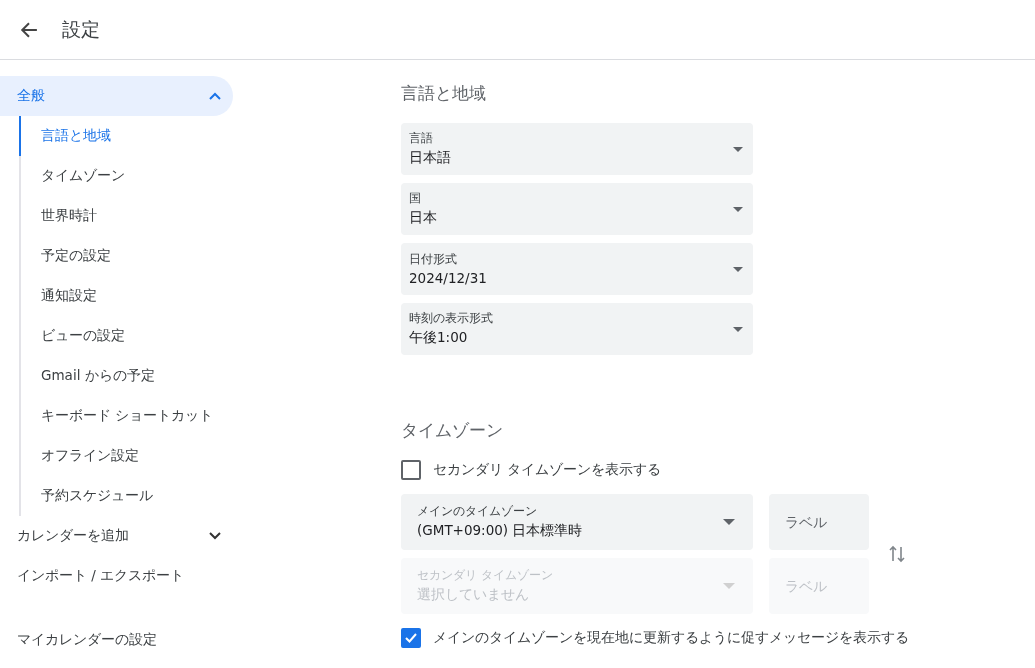  I want to click on checkbox: メインのタイムゾーンを現在地に更新するように促すメッセージを表示する, so click(661, 638).